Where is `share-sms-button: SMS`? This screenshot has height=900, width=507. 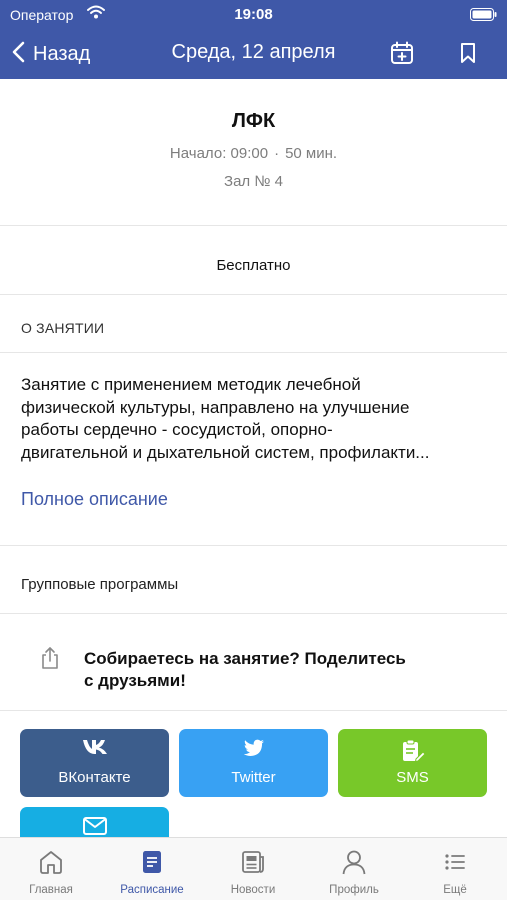 share-sms-button: SMS is located at coordinates (412, 763).